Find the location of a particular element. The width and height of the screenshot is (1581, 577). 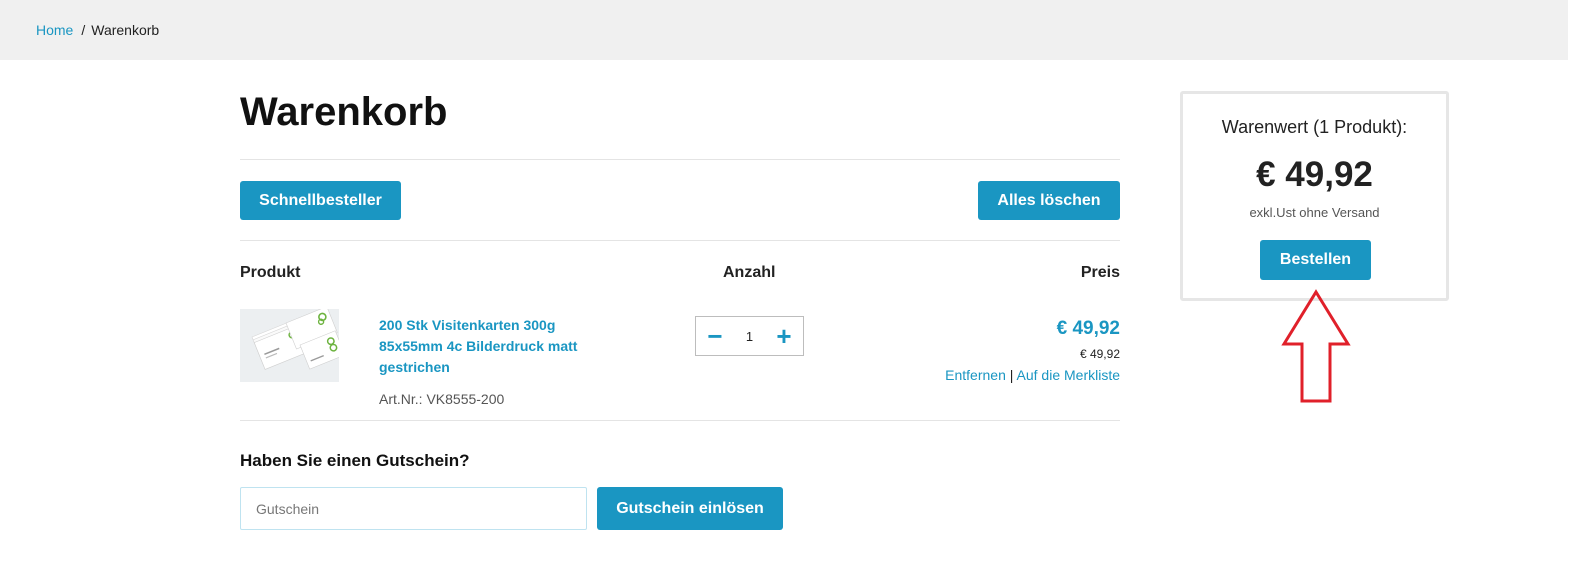

summary-tax-note: exkl.Ust ohne Versand is located at coordinates (1314, 212).